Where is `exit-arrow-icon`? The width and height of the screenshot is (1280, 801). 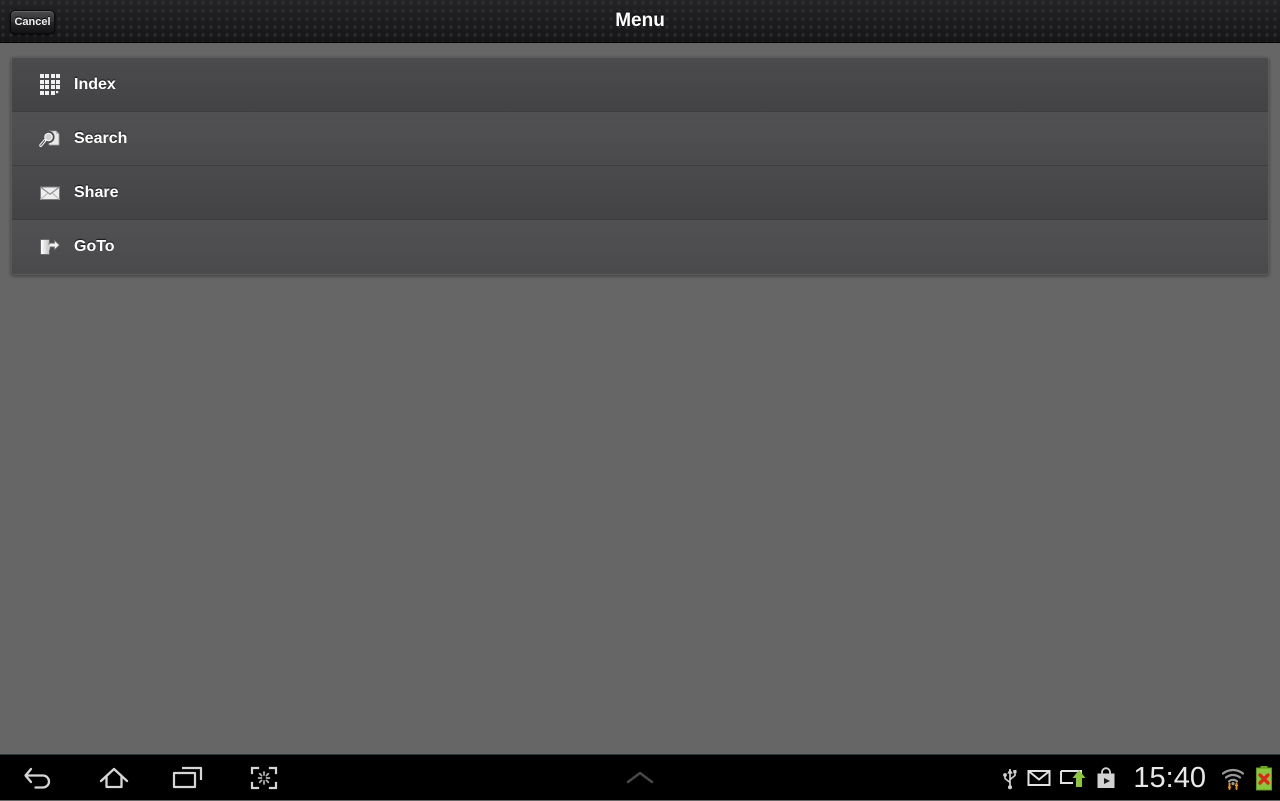 exit-arrow-icon is located at coordinates (50, 247).